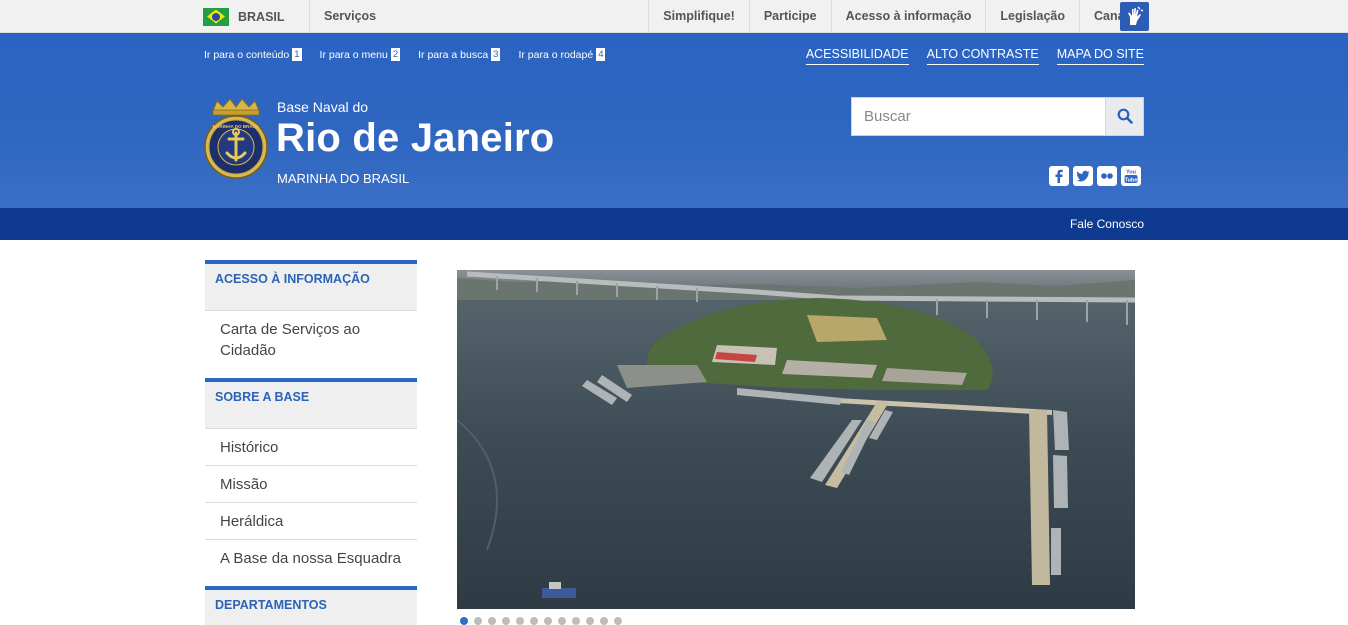  Describe the element at coordinates (395, 54) in the screenshot. I see `access-key-badge: 2` at that location.